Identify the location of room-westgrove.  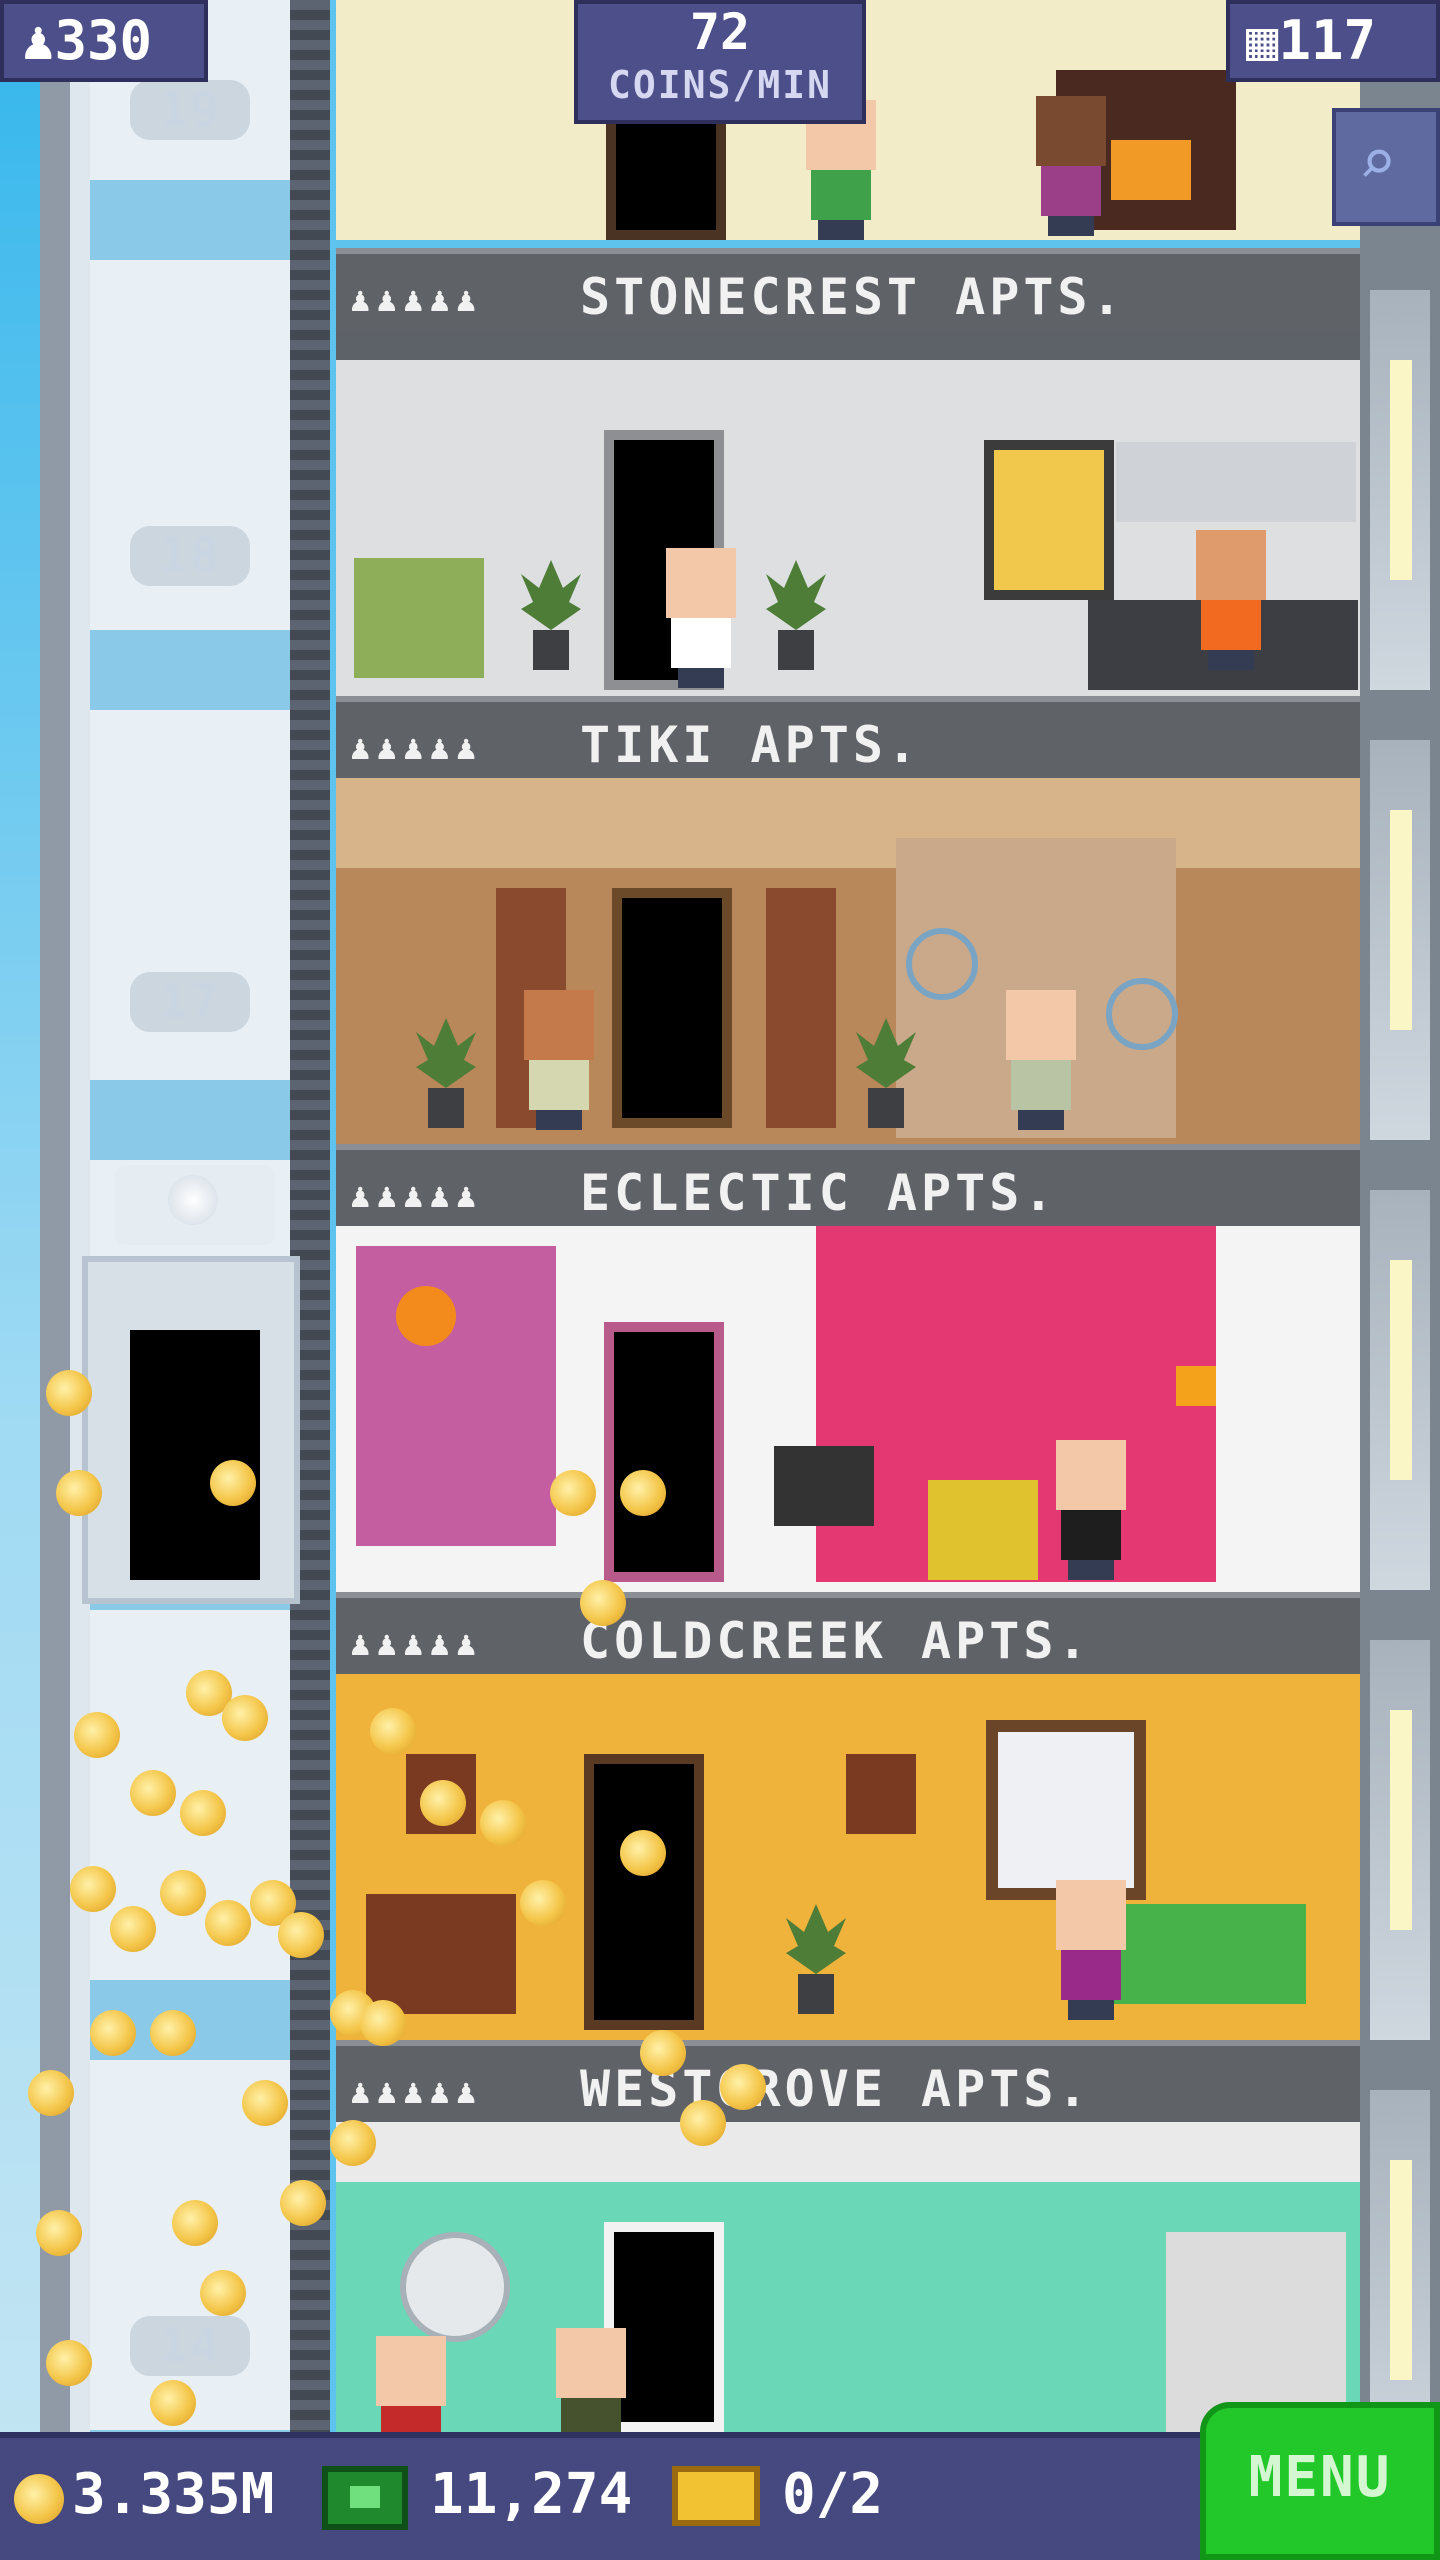
(848, 2277).